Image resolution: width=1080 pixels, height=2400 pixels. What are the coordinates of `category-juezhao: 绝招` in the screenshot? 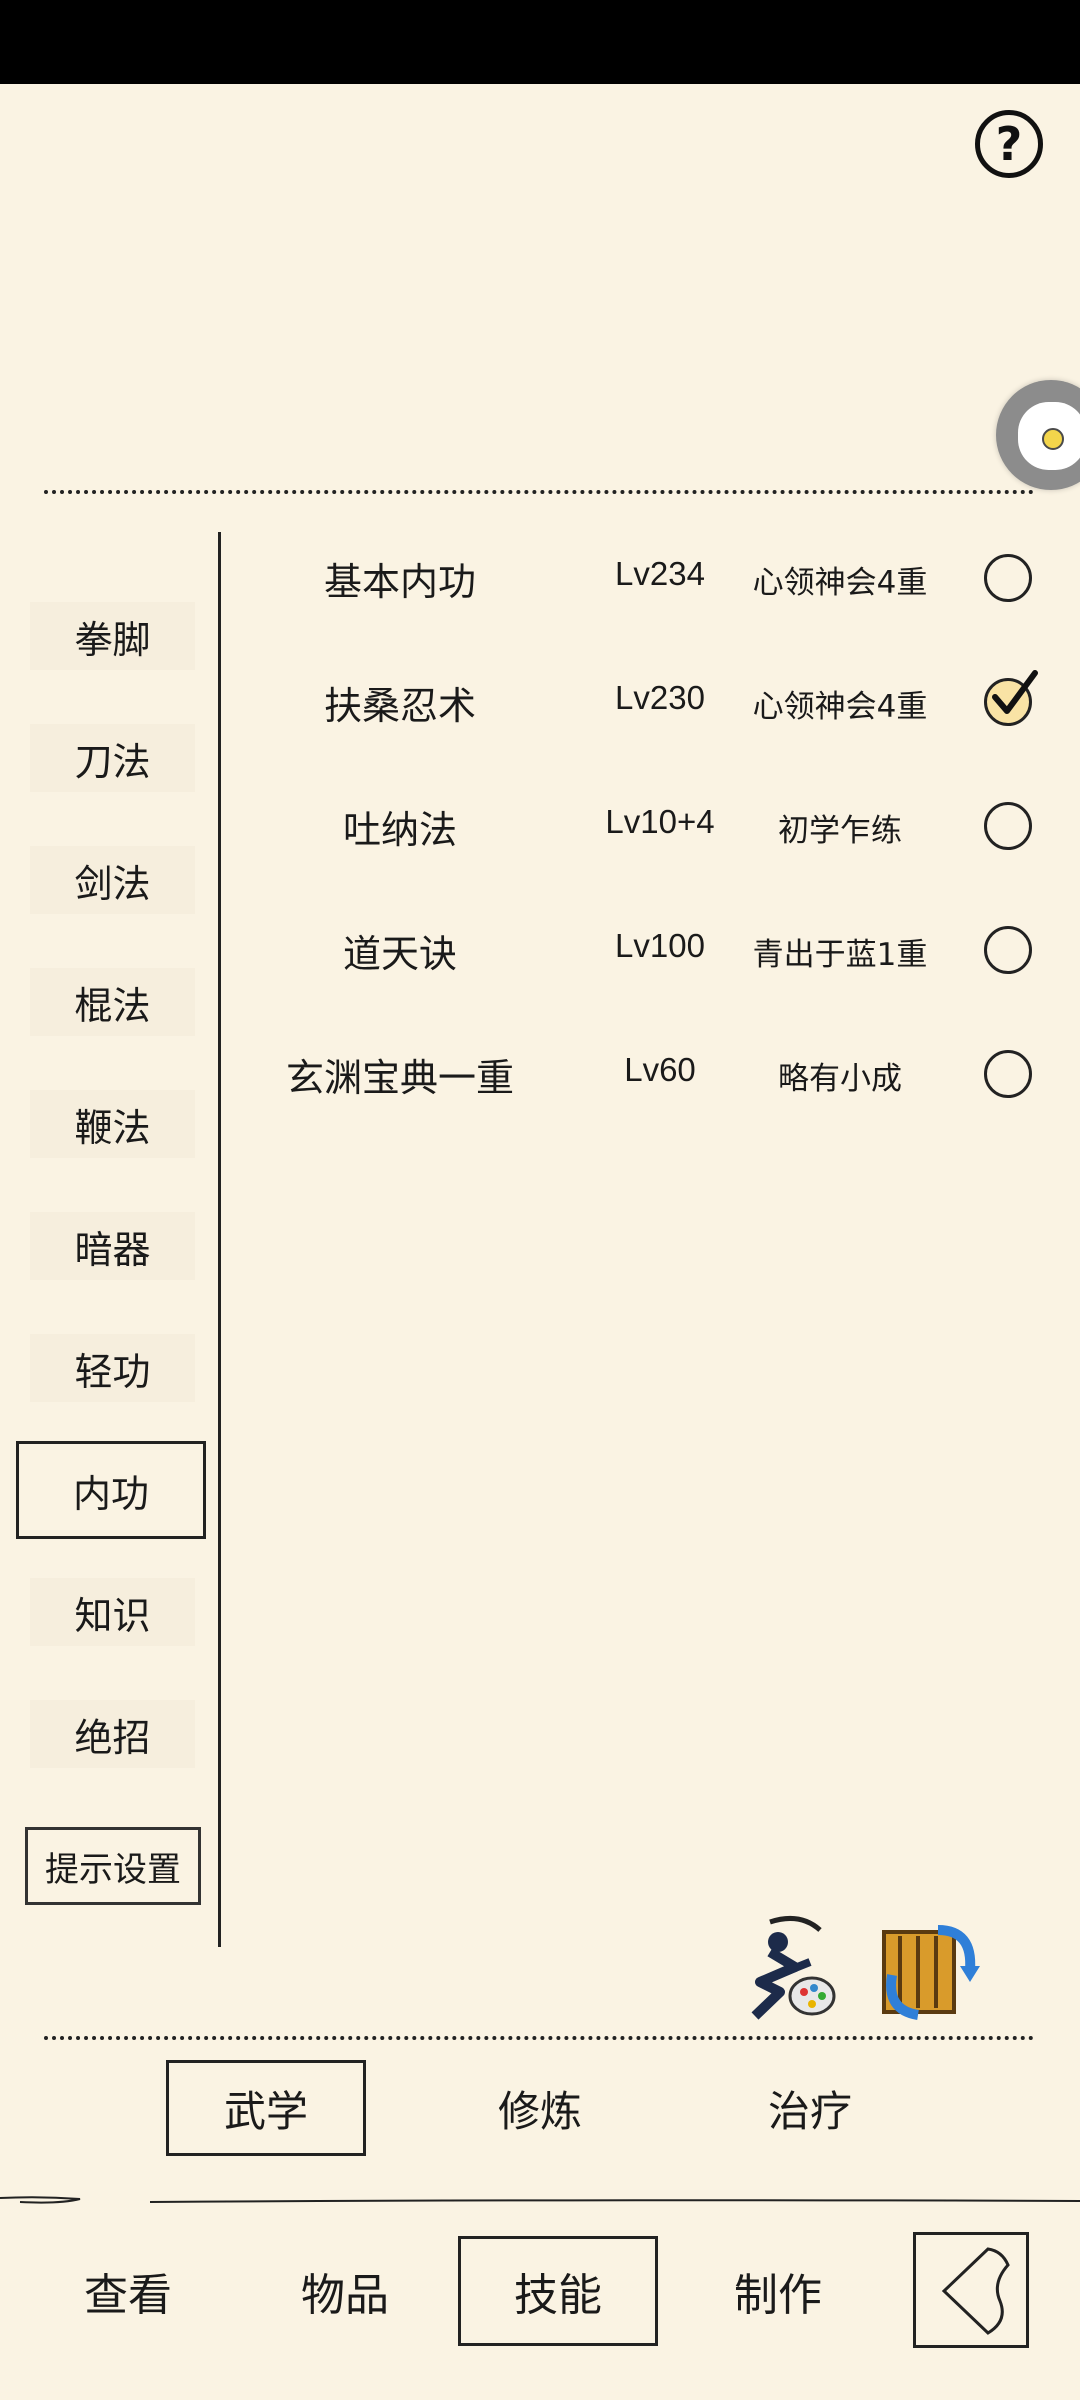 It's located at (112, 1734).